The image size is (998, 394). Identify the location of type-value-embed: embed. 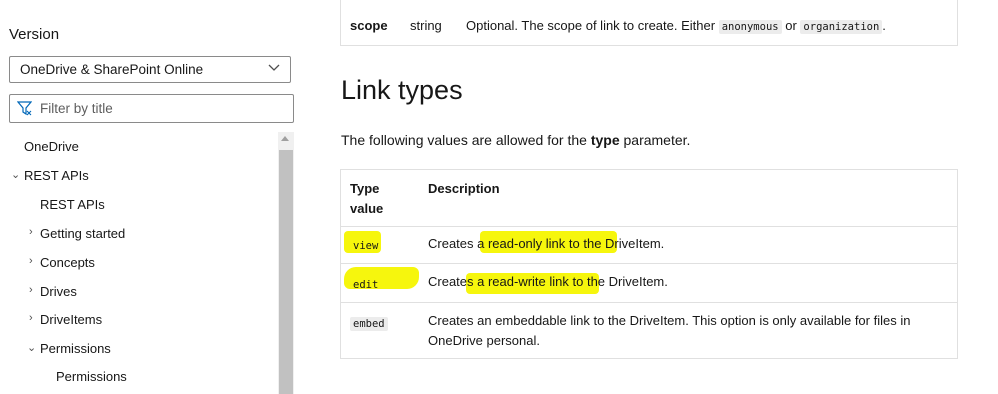
(369, 323).